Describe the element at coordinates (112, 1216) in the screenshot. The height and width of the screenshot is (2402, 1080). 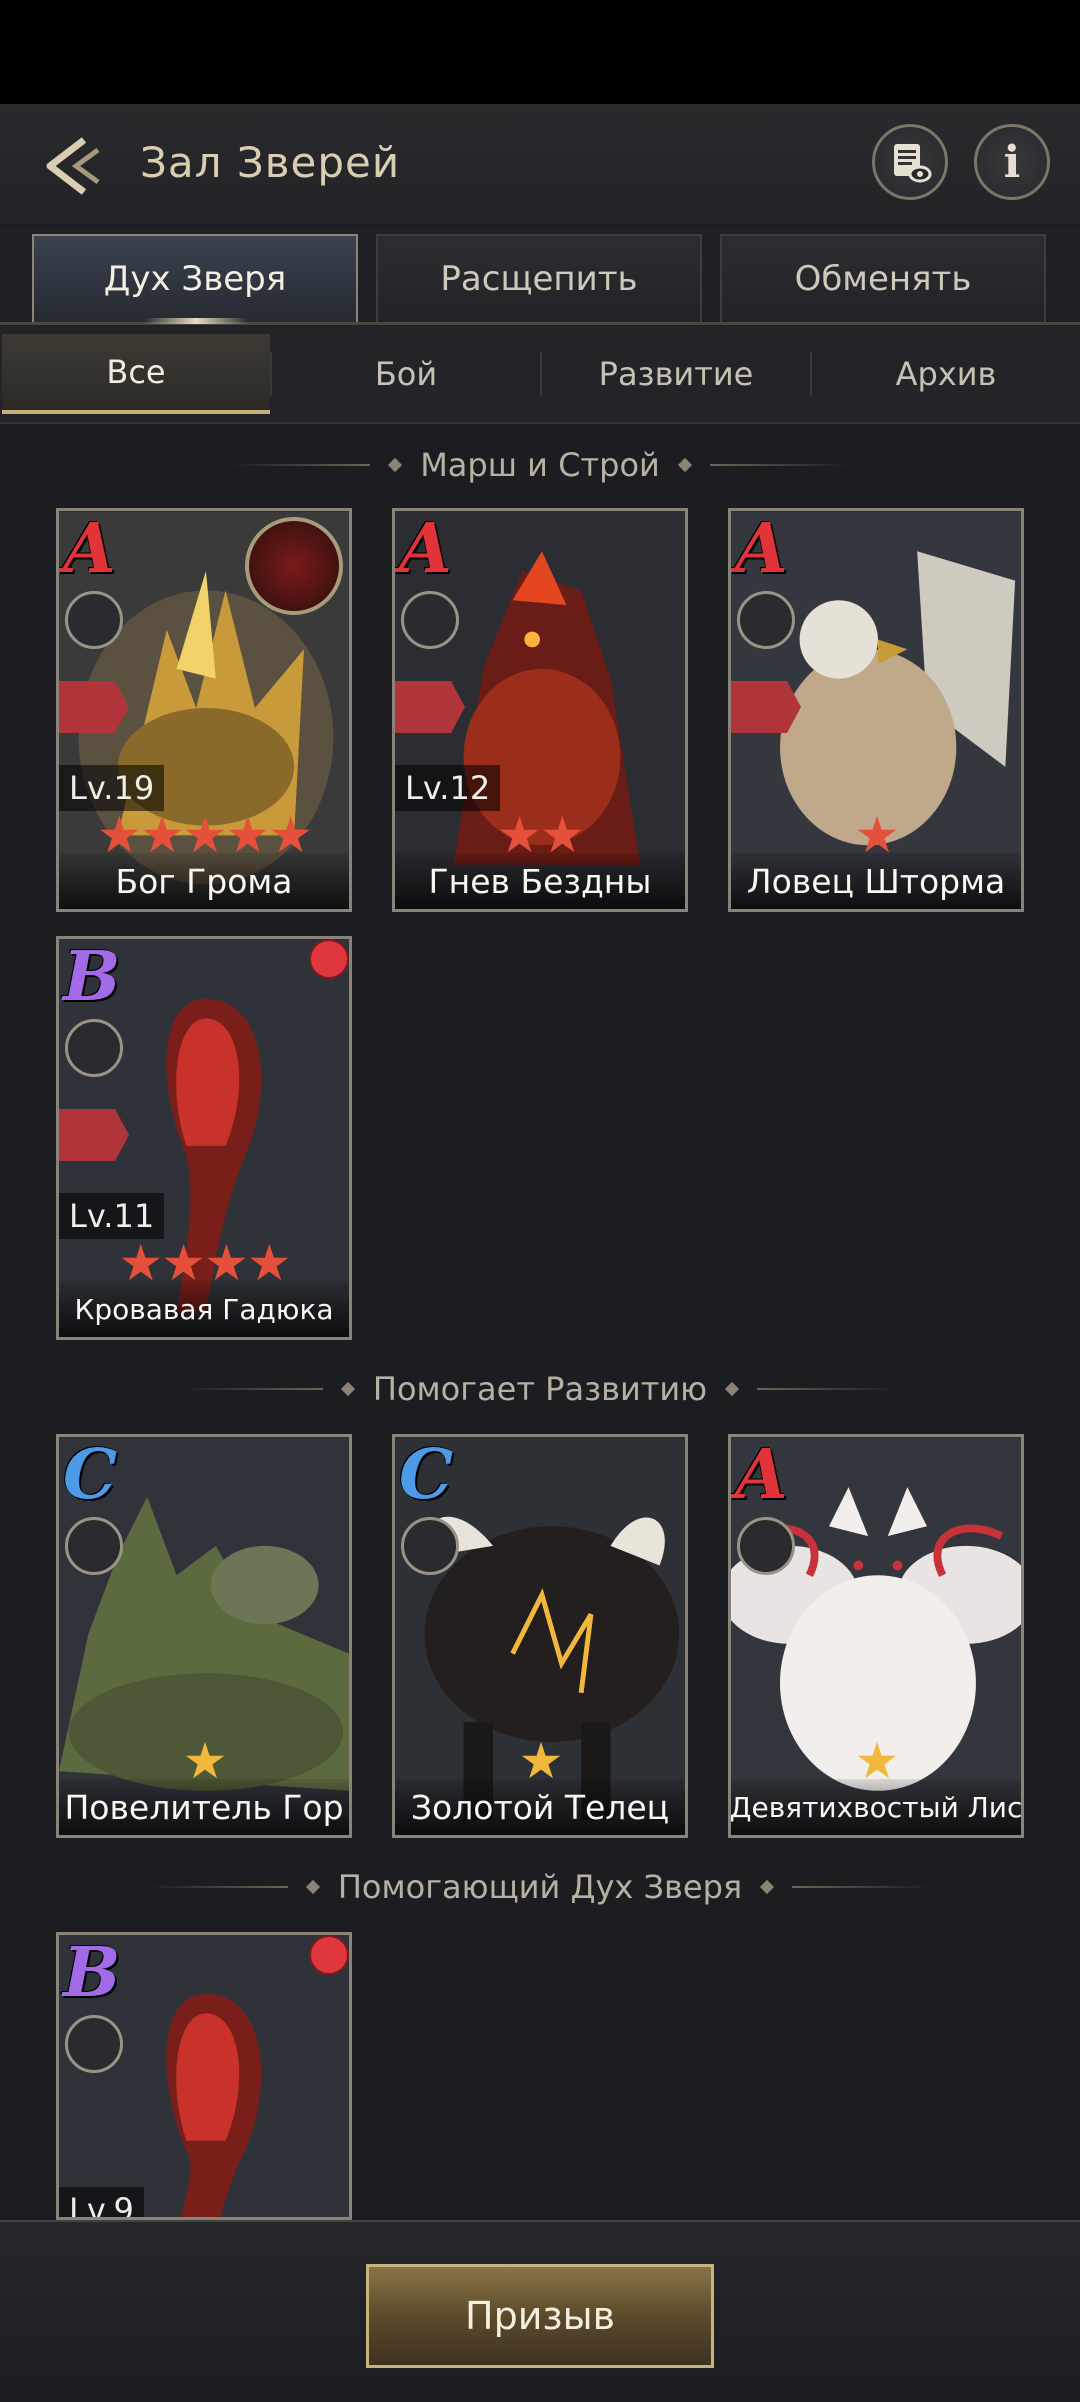
I see `level-label: Lv.11` at that location.